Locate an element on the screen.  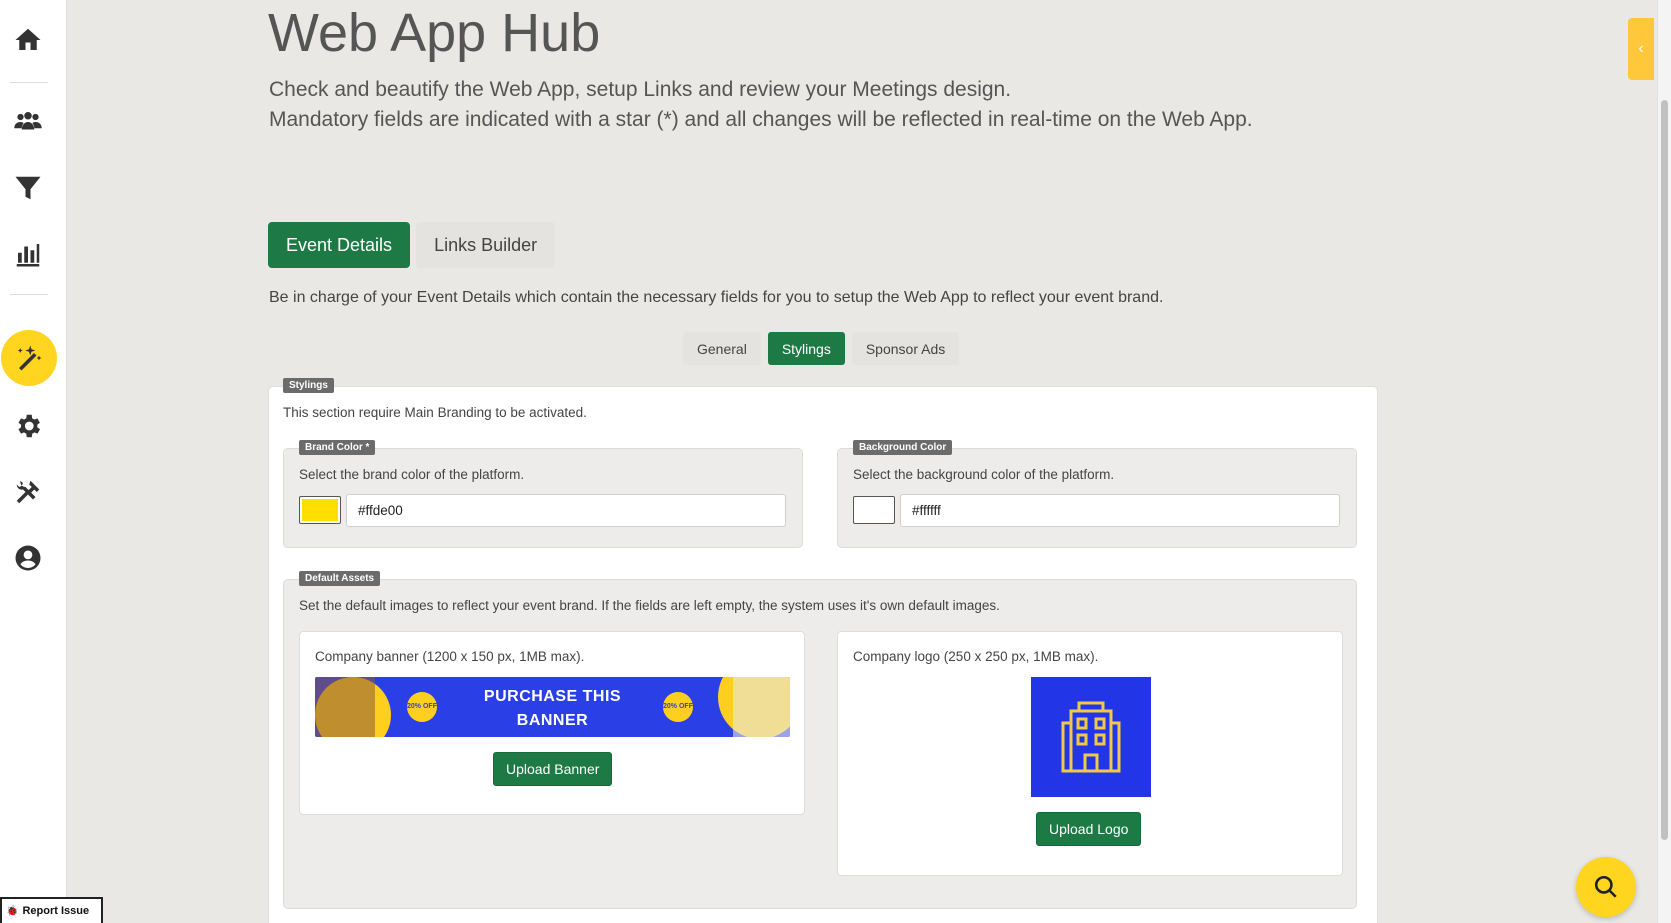
brand-color-swatch-fill is located at coordinates (320, 510).